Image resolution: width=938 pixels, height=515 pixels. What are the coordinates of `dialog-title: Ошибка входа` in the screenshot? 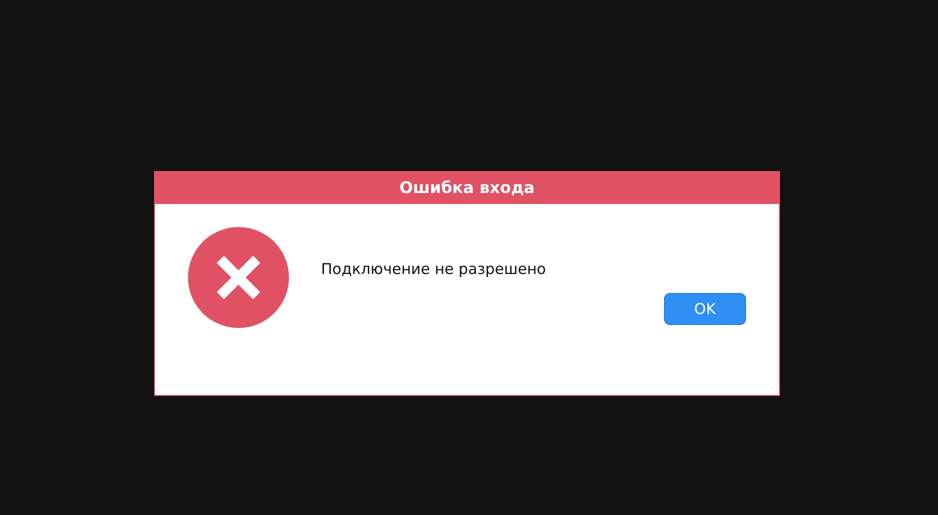 It's located at (467, 187).